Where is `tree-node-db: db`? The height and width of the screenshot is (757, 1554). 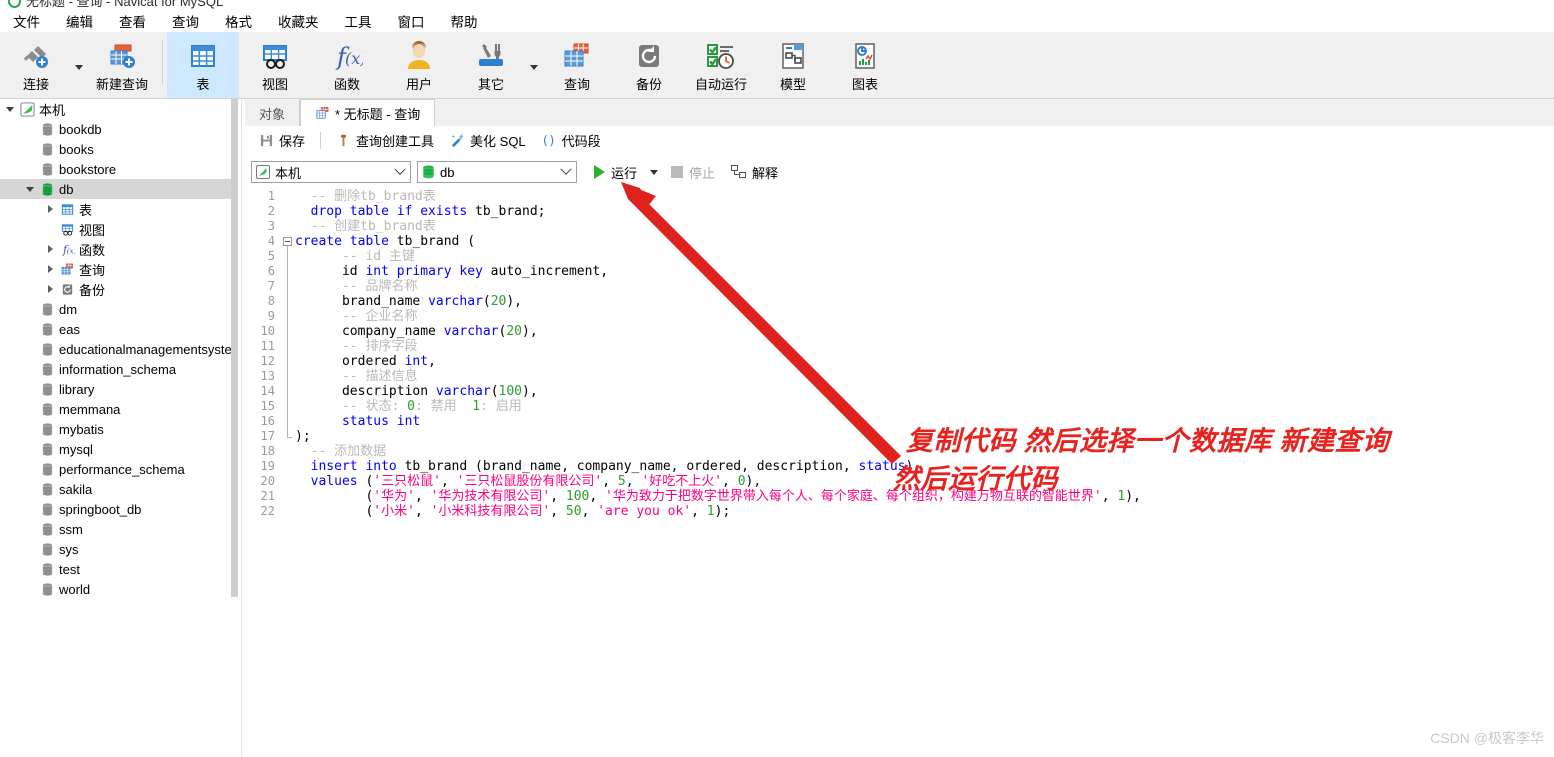 tree-node-db: db is located at coordinates (119, 189).